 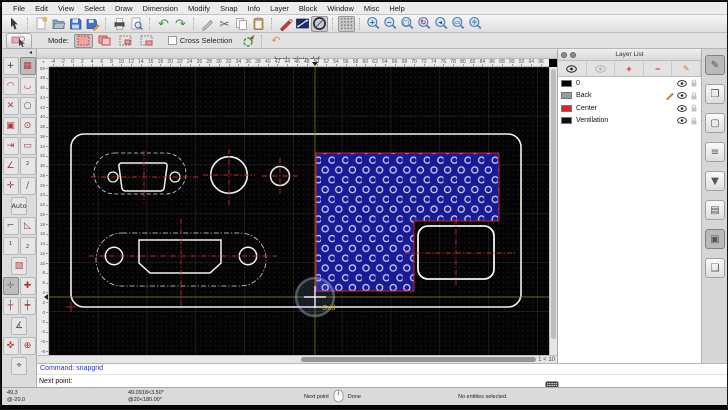 I want to click on menu-edit: Edit, so click(x=41, y=8).